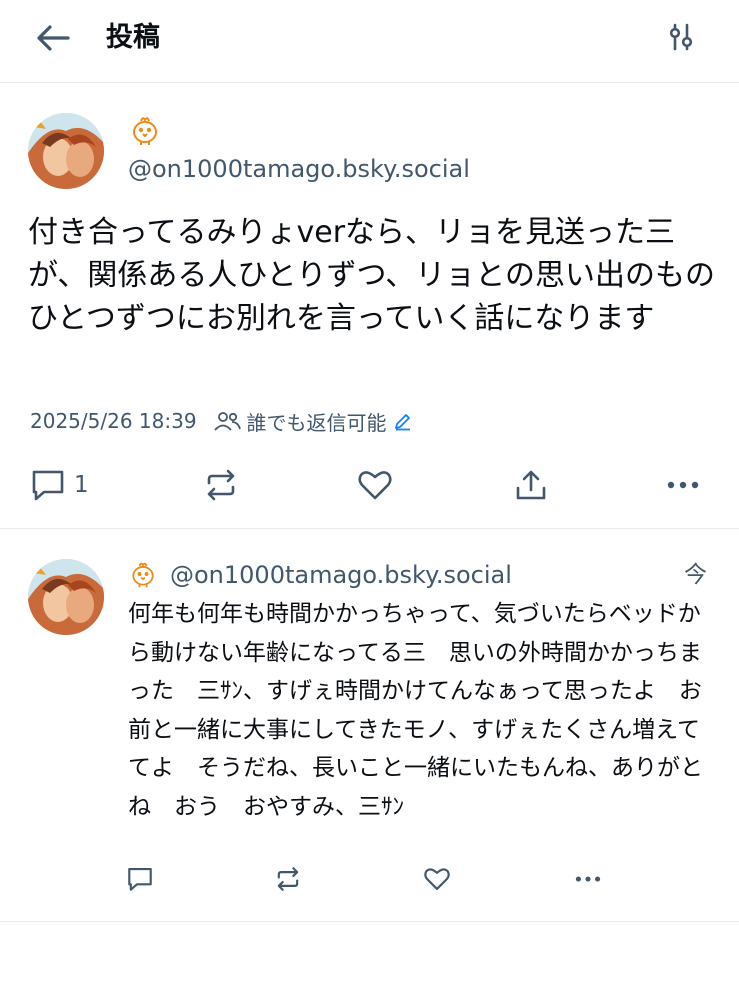 This screenshot has height=1000, width=739. I want to click on reply-author-handle: @on1000tamago.bsky.social, so click(341, 575).